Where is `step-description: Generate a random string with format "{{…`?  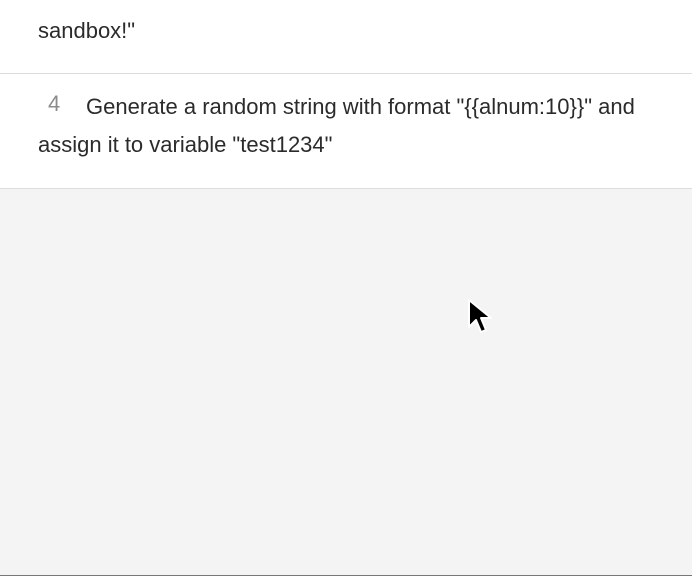
step-description: Generate a random string with format "{{… is located at coordinates (336, 125).